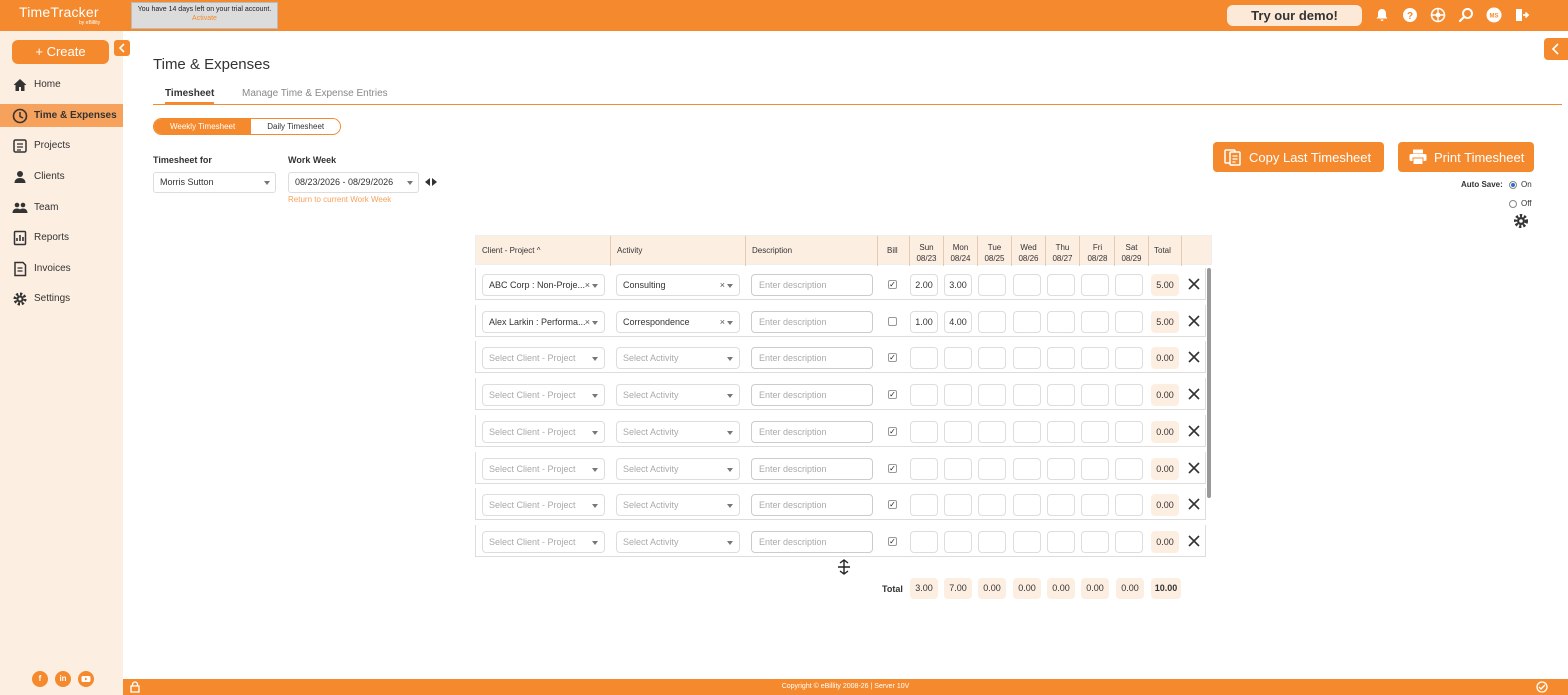  Describe the element at coordinates (122, 48) in the screenshot. I see `collapse-sidebar-button` at that location.